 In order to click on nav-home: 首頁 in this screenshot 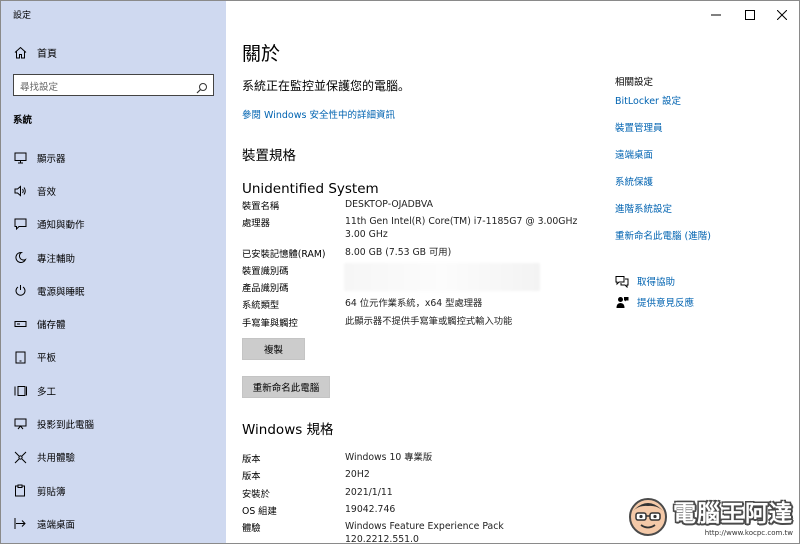, I will do `click(35, 52)`.